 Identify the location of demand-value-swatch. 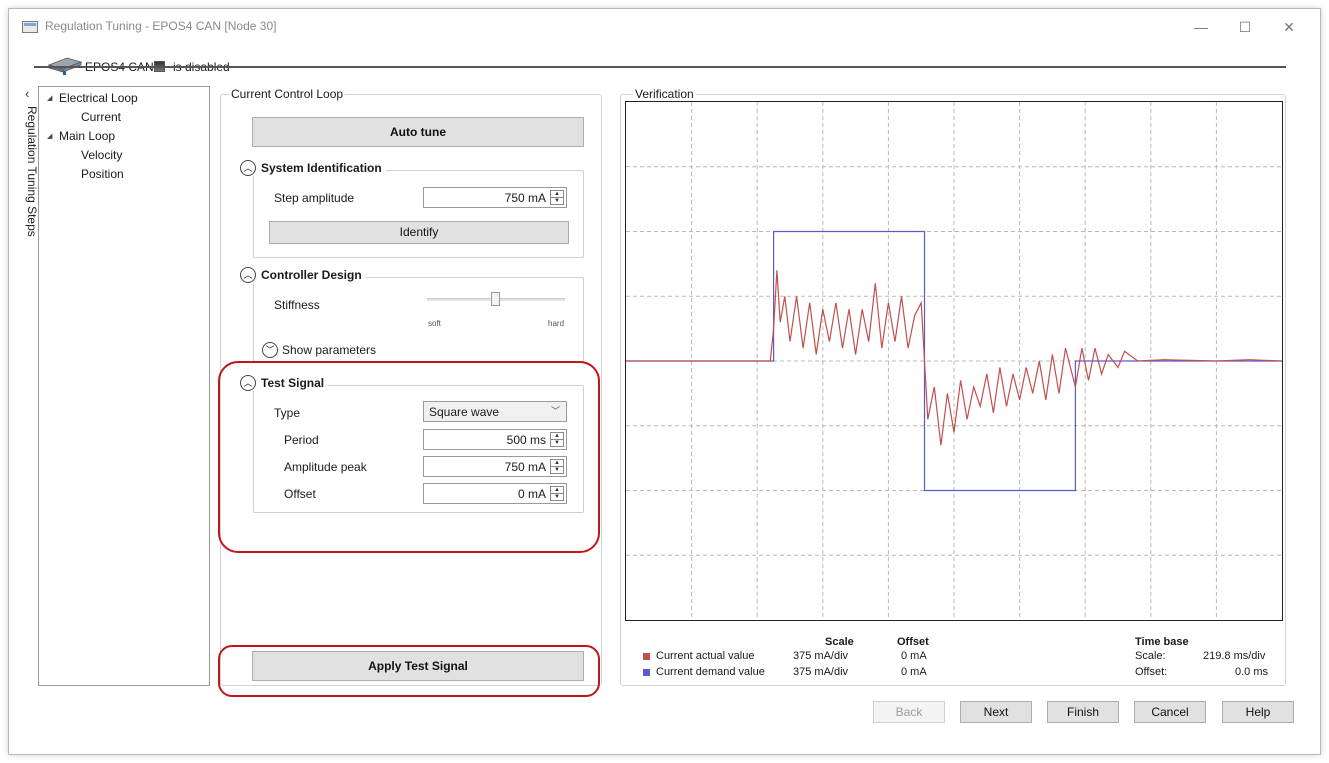
(646, 672).